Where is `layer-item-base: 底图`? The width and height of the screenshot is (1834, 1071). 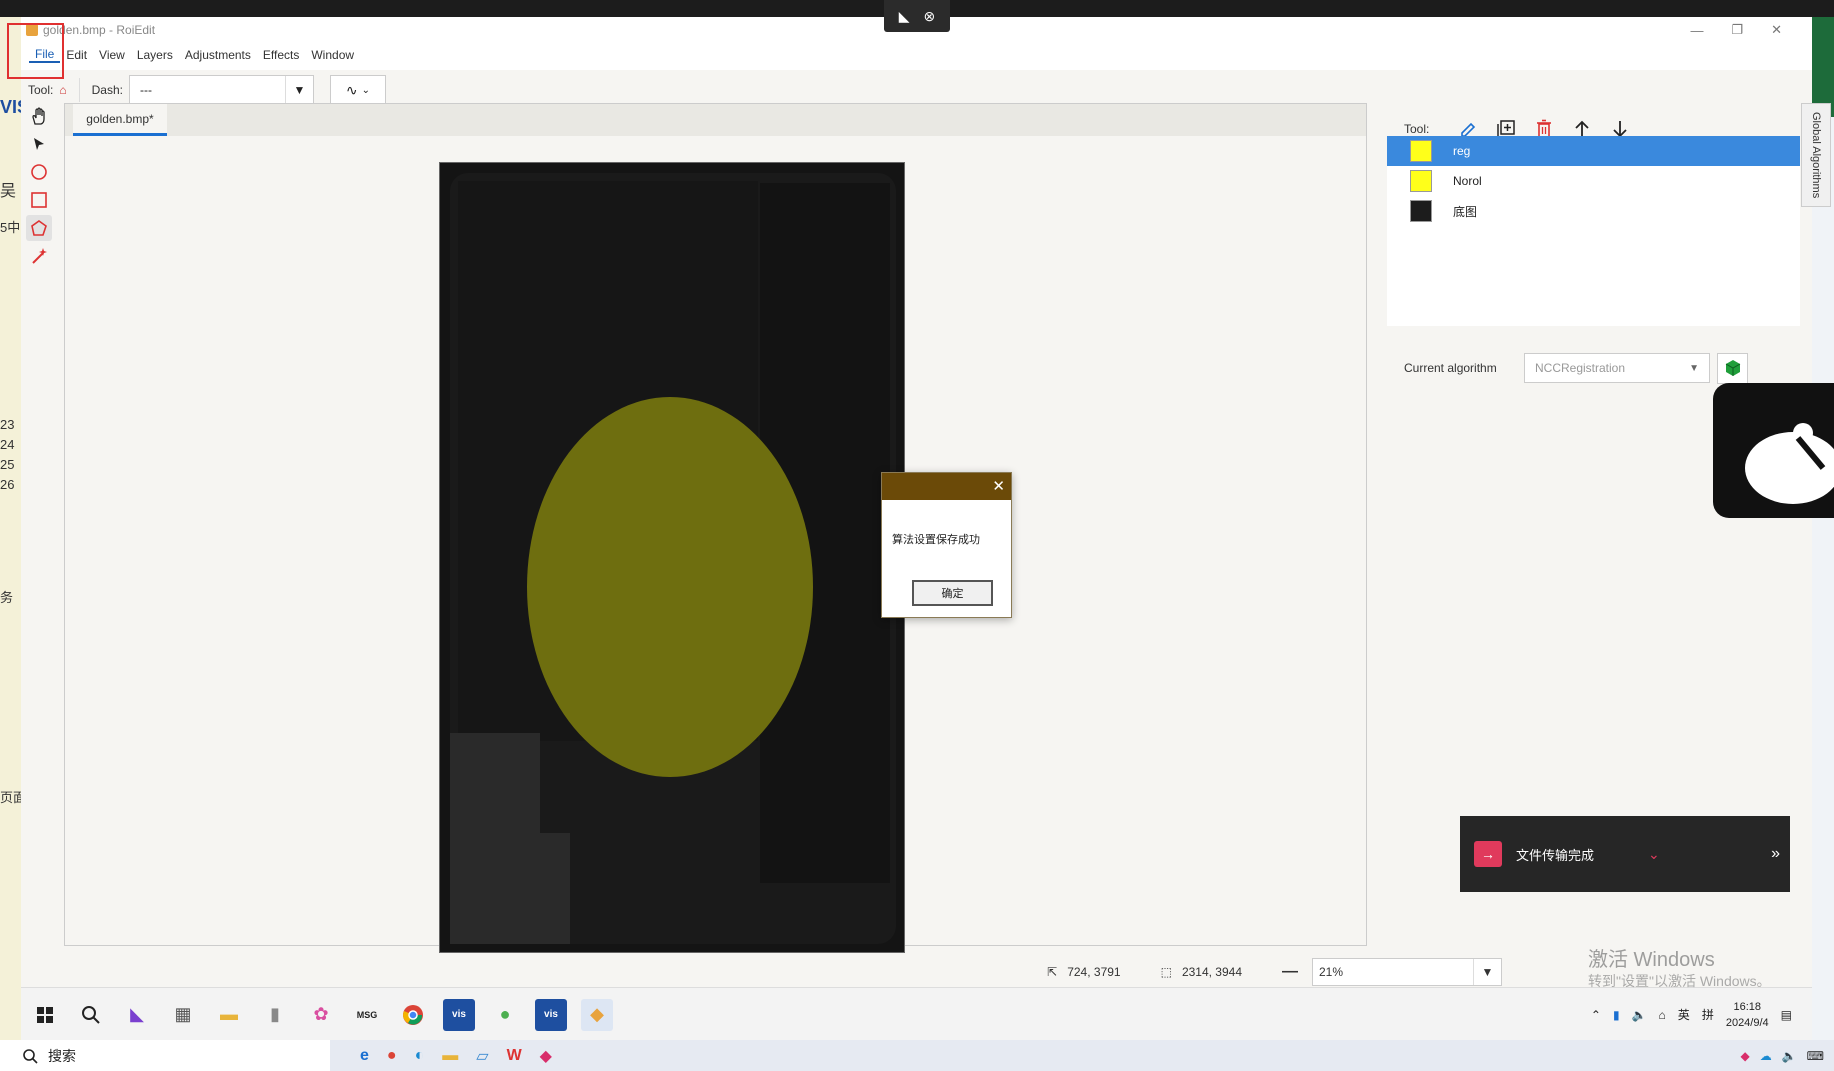
layer-item-base: 底图 is located at coordinates (1593, 211).